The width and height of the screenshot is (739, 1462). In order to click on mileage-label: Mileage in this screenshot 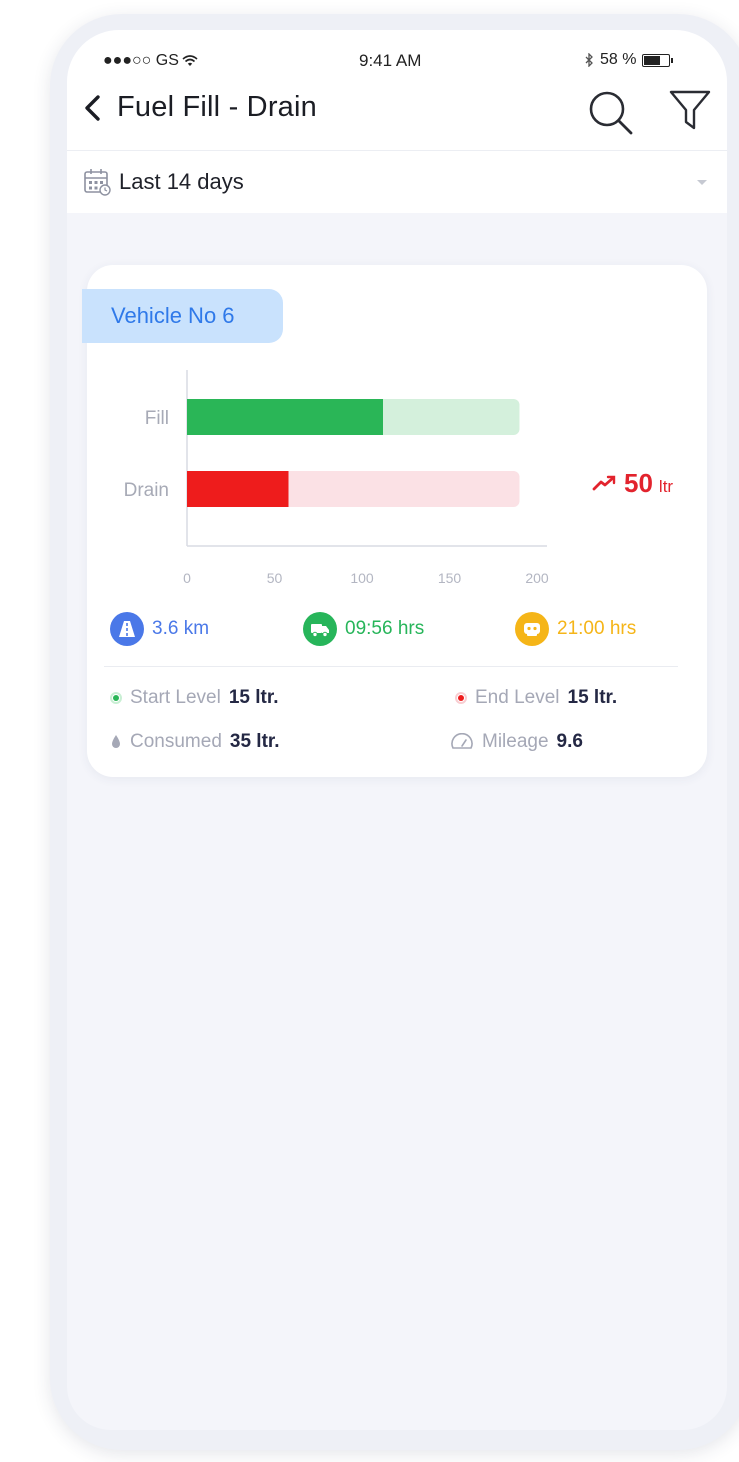, I will do `click(515, 741)`.